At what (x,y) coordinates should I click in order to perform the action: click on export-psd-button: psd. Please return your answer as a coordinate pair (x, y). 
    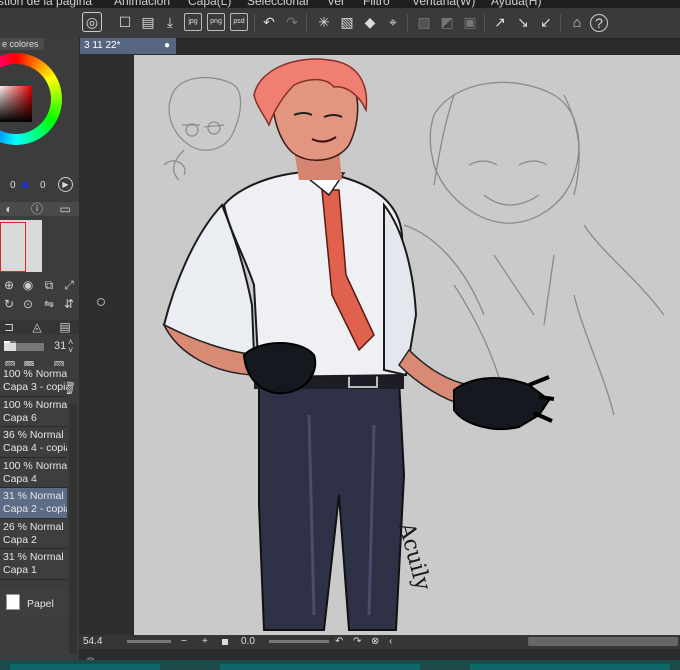
    Looking at the image, I should click on (239, 22).